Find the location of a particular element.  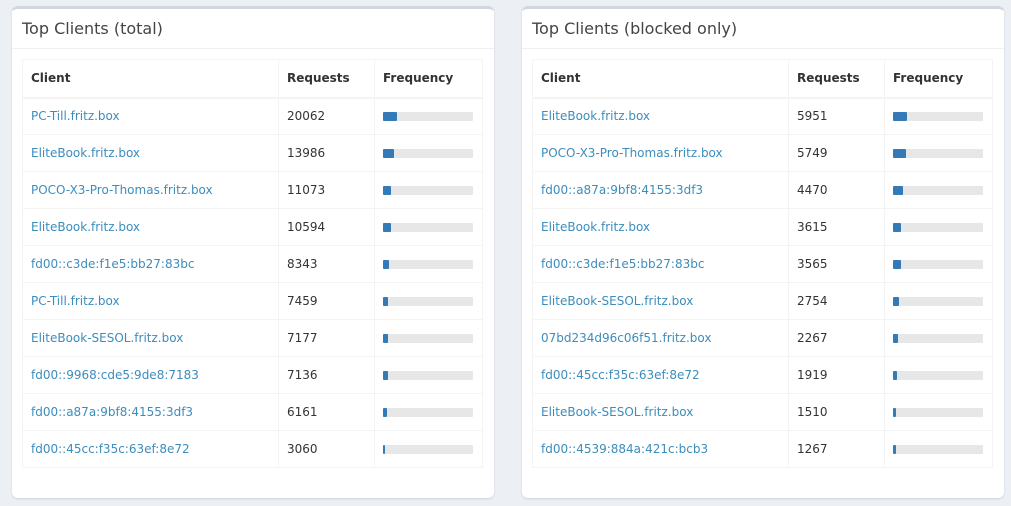

table-row: POCO-X3-Pro-Thomas.fritz.box 5749 is located at coordinates (762, 153).